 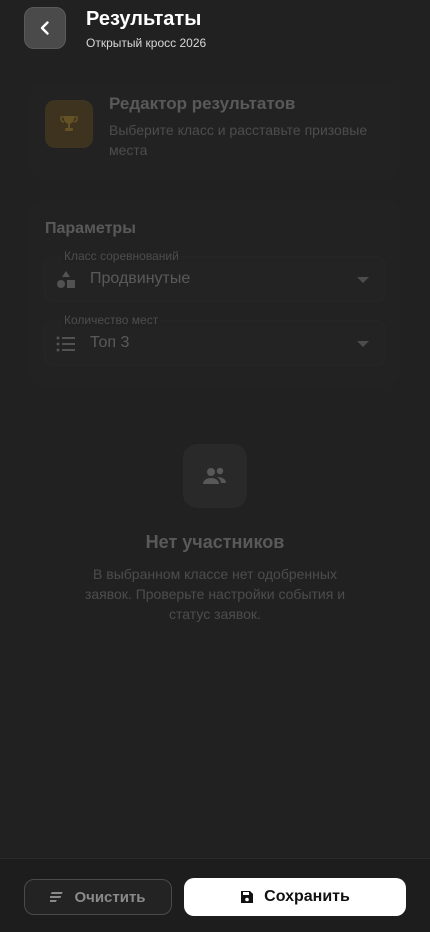 What do you see at coordinates (202, 103) in the screenshot?
I see `editor-title: Редактор результатов` at bounding box center [202, 103].